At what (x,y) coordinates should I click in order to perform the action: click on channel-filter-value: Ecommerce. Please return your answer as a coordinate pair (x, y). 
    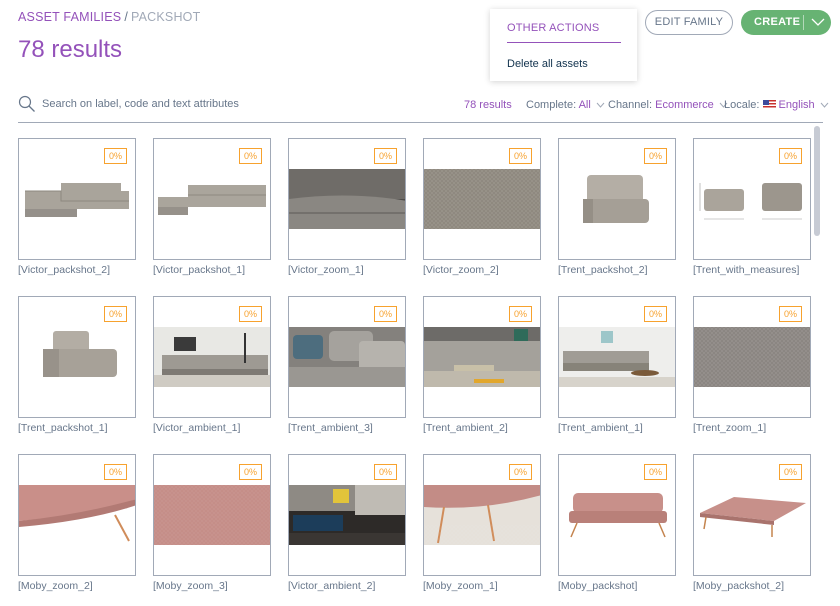
    Looking at the image, I should click on (684, 105).